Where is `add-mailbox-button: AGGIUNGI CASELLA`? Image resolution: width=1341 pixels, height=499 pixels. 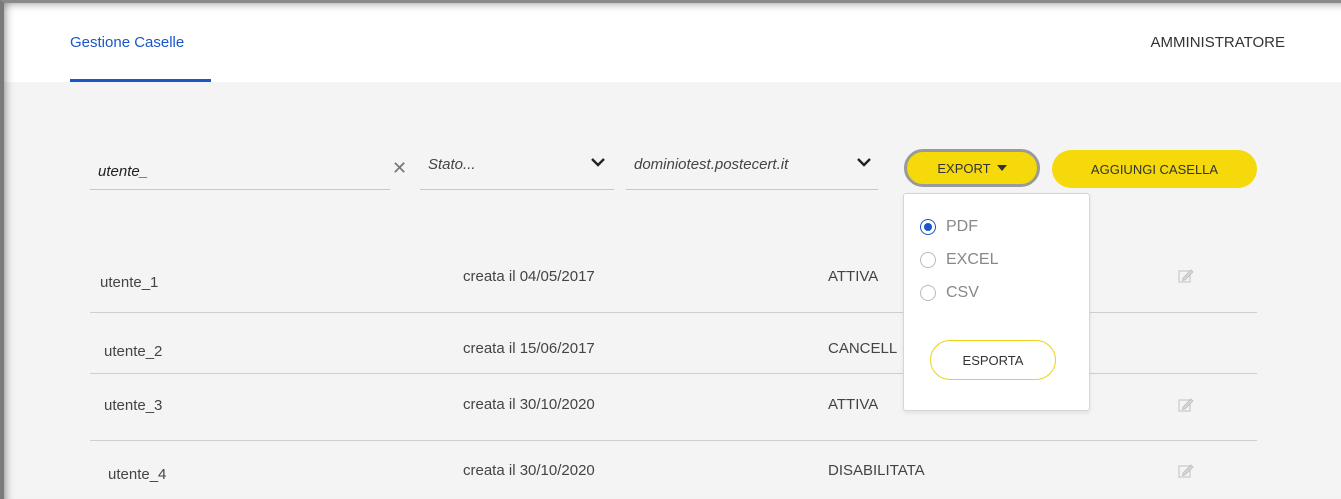
add-mailbox-button: AGGIUNGI CASELLA is located at coordinates (1154, 169).